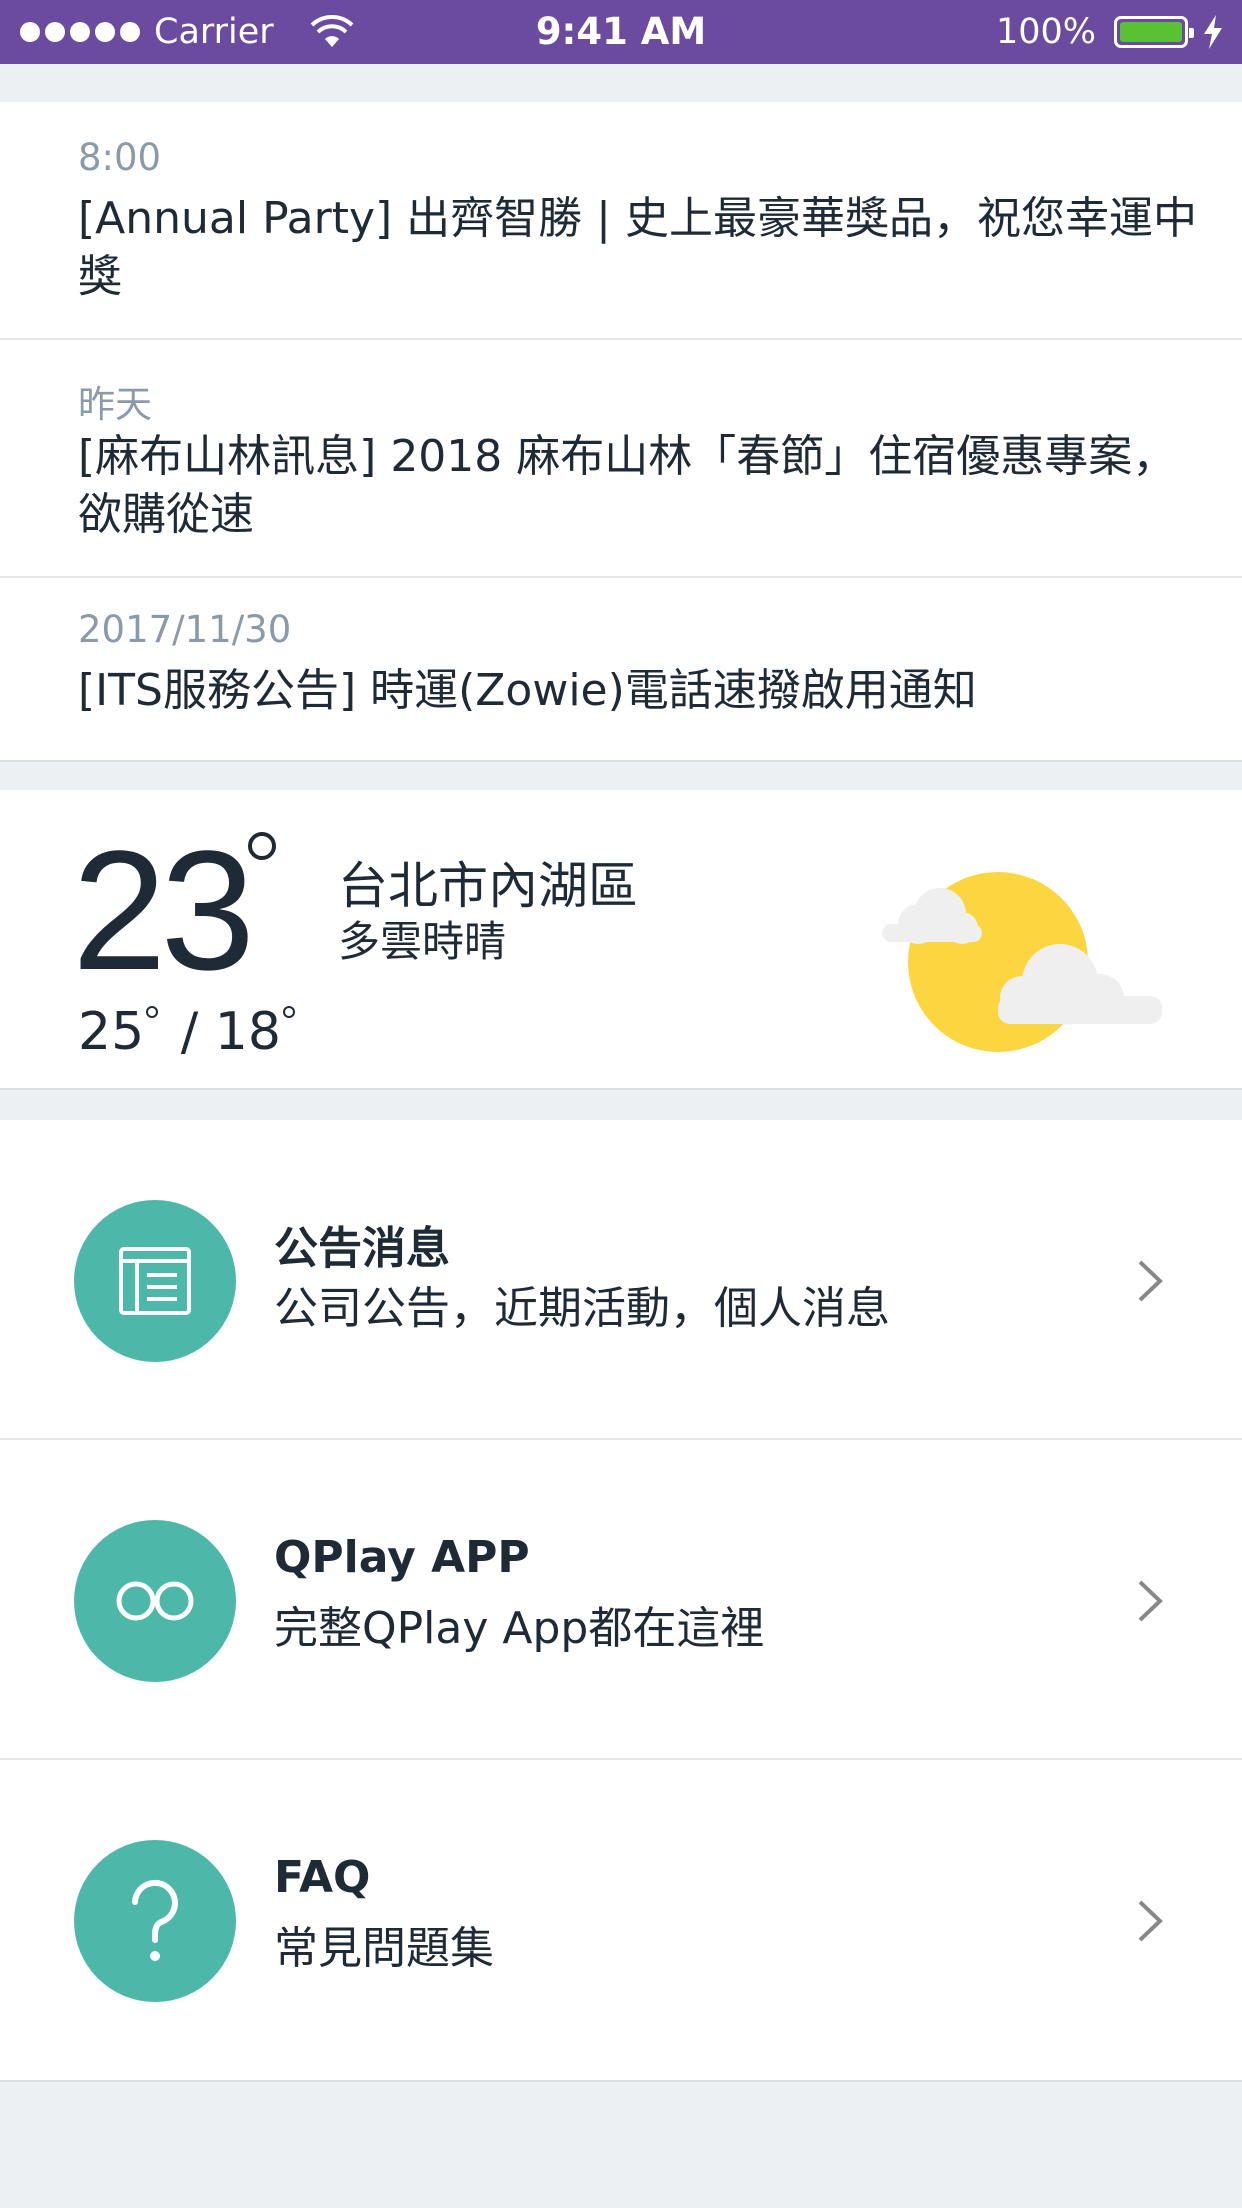 This screenshot has width=1242, height=2208. What do you see at coordinates (111, 1032) in the screenshot?
I see `high-temperature: 25` at bounding box center [111, 1032].